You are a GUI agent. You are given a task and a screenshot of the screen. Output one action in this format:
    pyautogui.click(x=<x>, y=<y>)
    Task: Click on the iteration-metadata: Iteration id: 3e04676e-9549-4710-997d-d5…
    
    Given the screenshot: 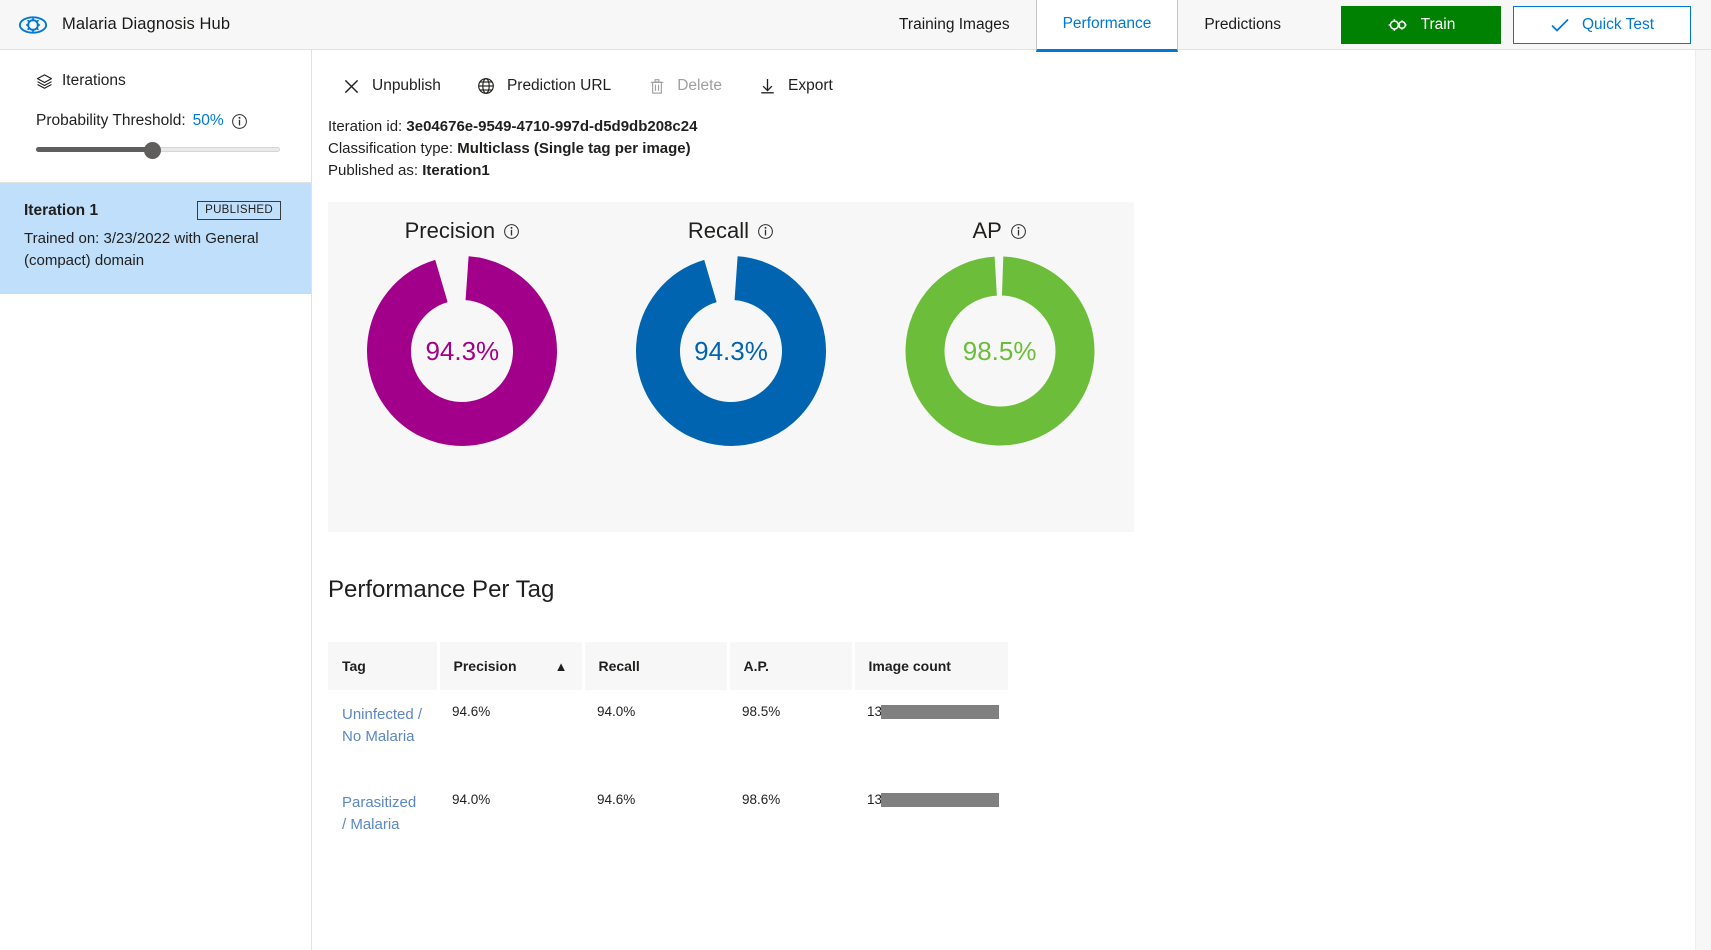 What is the action you would take?
    pyautogui.click(x=1011, y=145)
    